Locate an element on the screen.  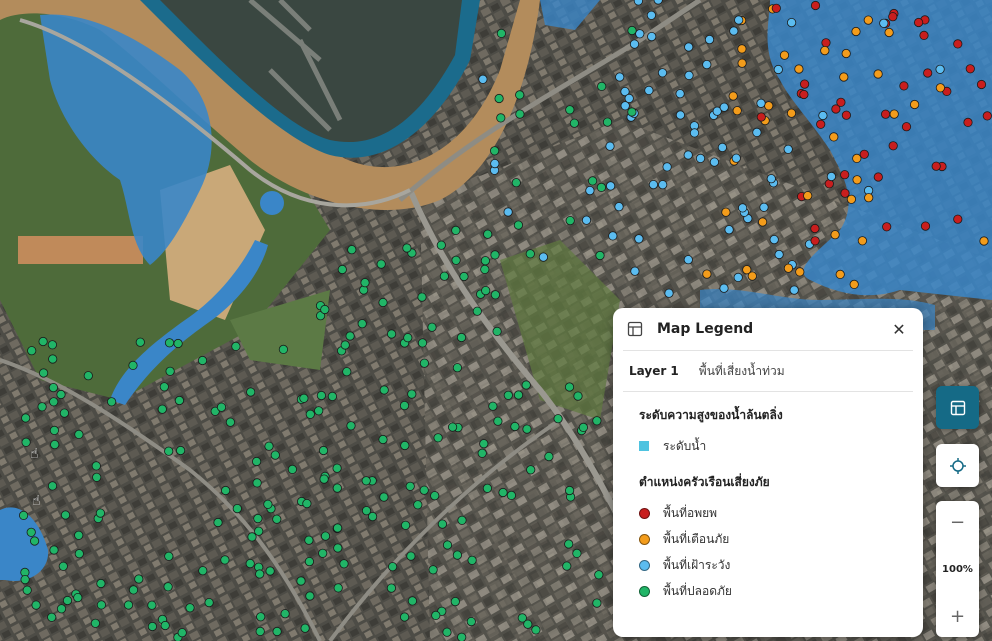
legend-toggle-button is located at coordinates (957, 407).